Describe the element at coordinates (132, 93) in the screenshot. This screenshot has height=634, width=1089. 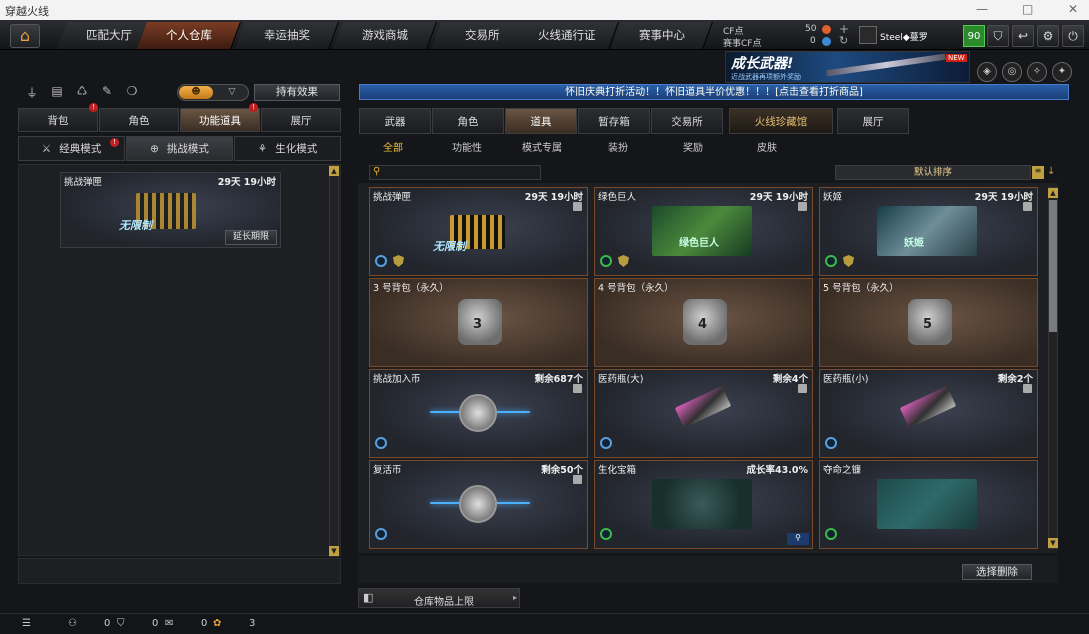
I see `bag-icon: ❍` at that location.